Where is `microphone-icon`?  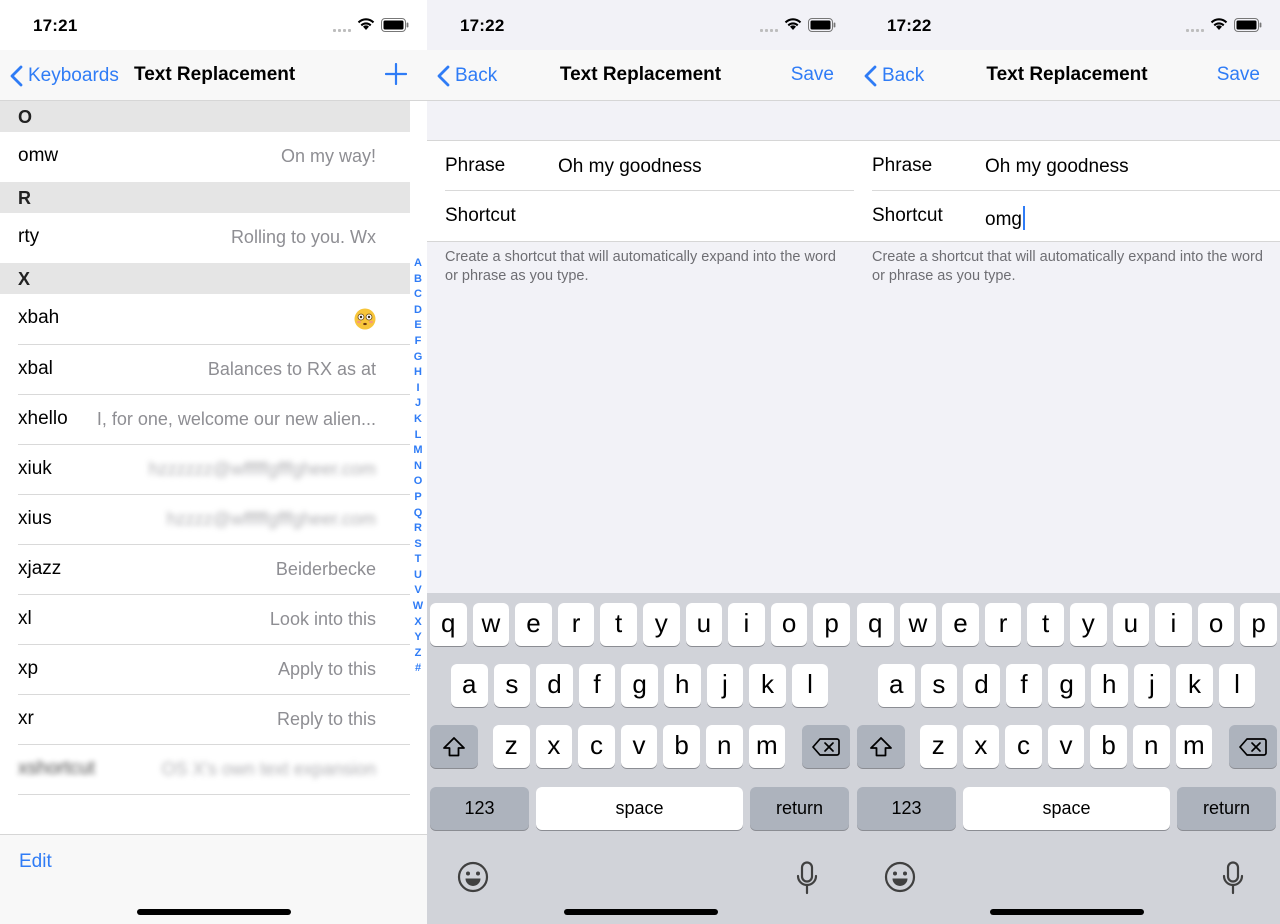
microphone-icon is located at coordinates (1233, 878).